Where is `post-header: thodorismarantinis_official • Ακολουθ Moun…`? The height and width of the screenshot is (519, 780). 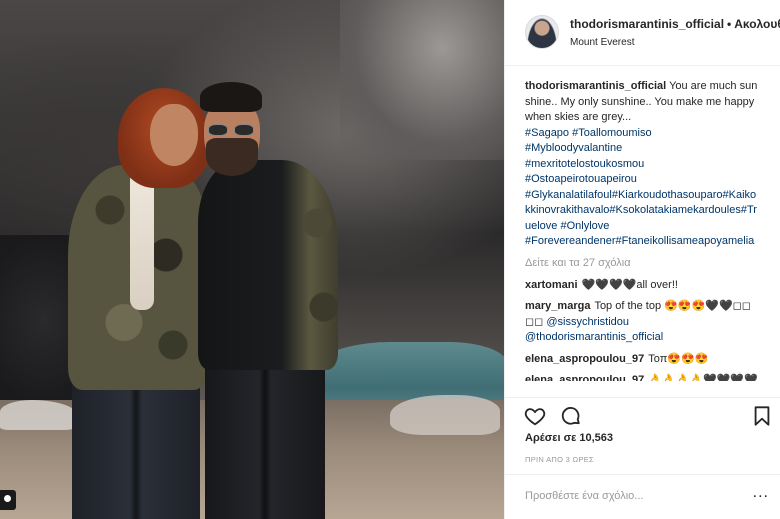
post-header: thodorismarantinis_official • Ακολουθ Moun… is located at coordinates (642, 33).